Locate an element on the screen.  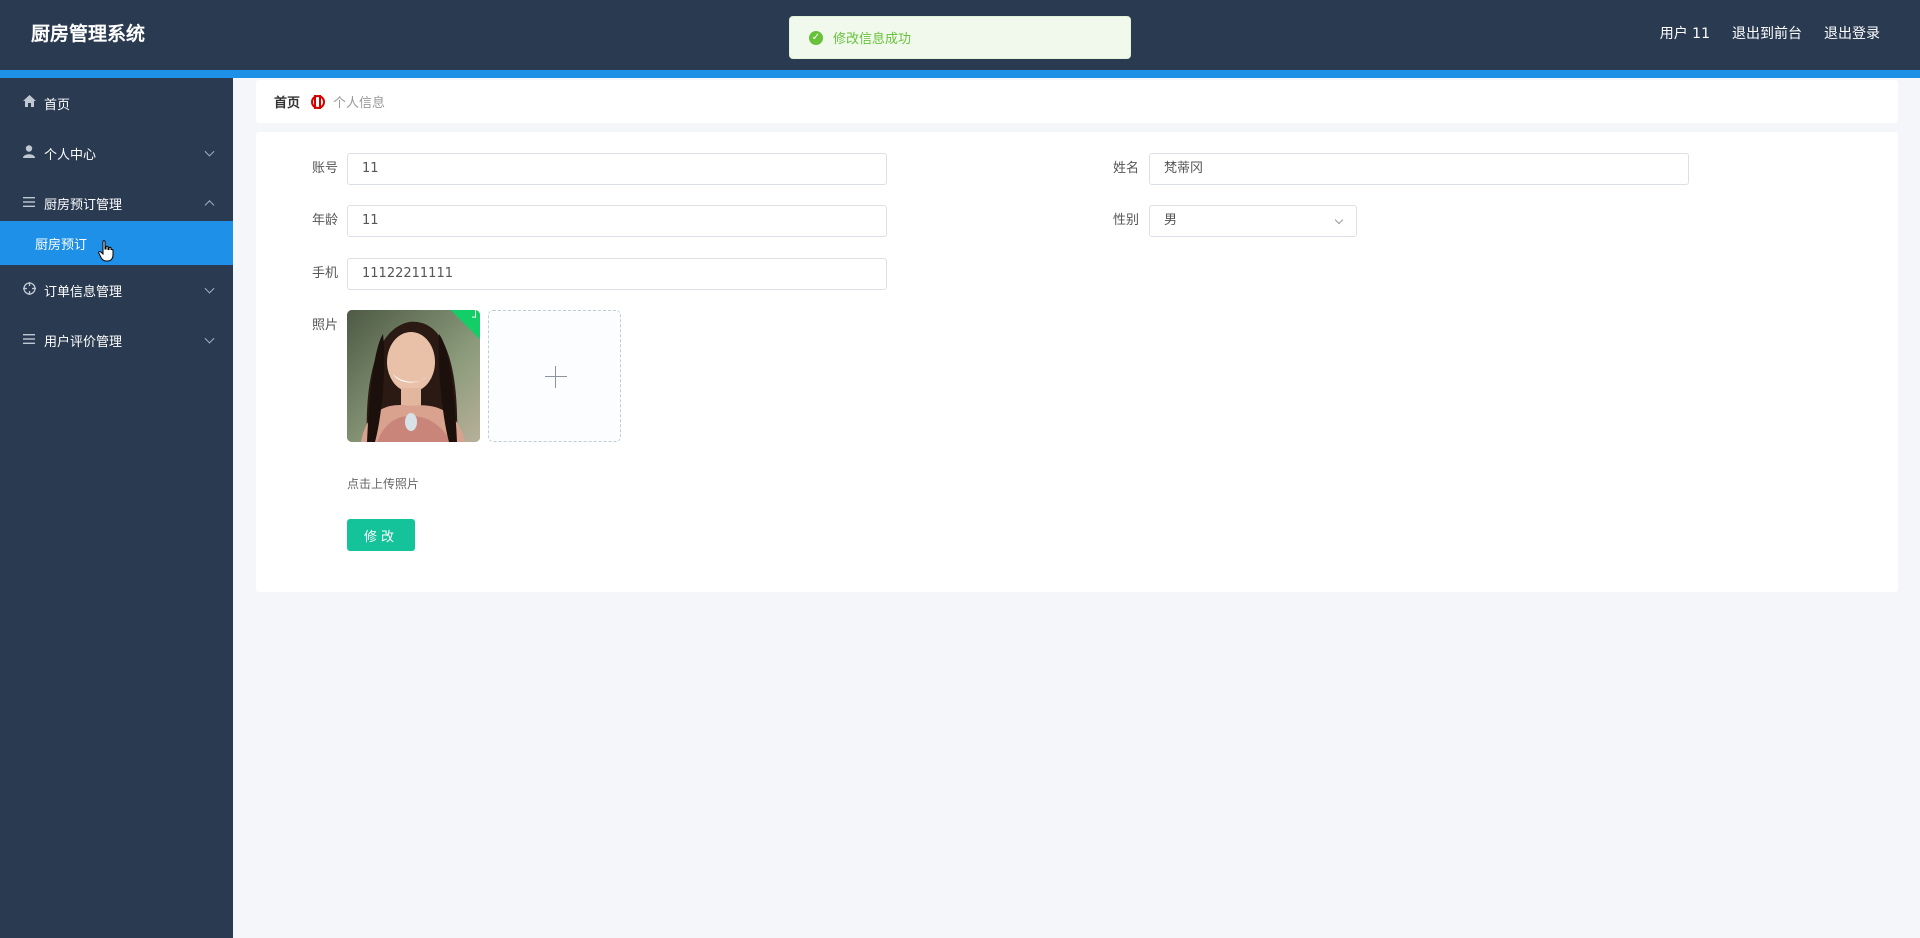
breadcrumb-home: 首页 is located at coordinates (287, 101).